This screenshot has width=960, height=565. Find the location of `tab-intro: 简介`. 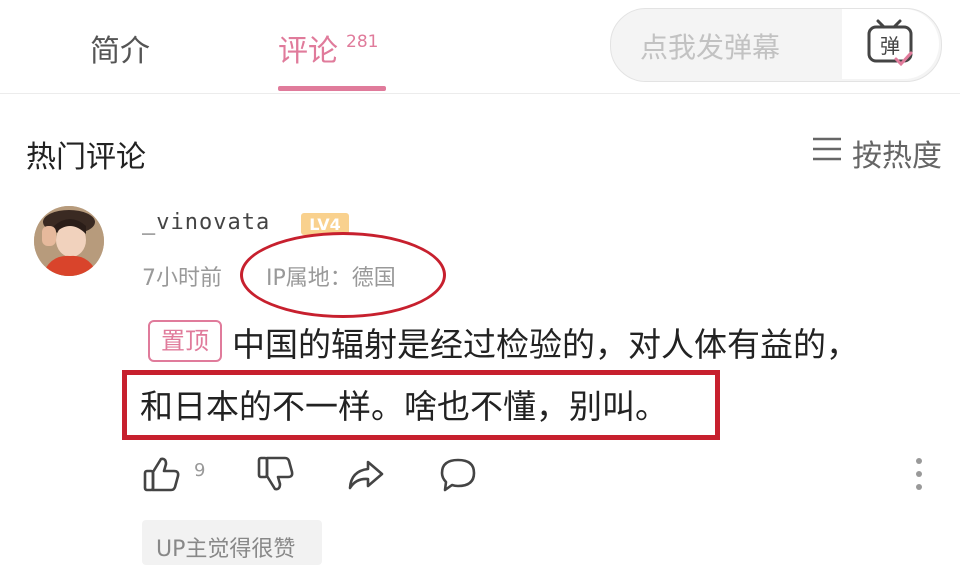

tab-intro: 简介 is located at coordinates (120, 48).